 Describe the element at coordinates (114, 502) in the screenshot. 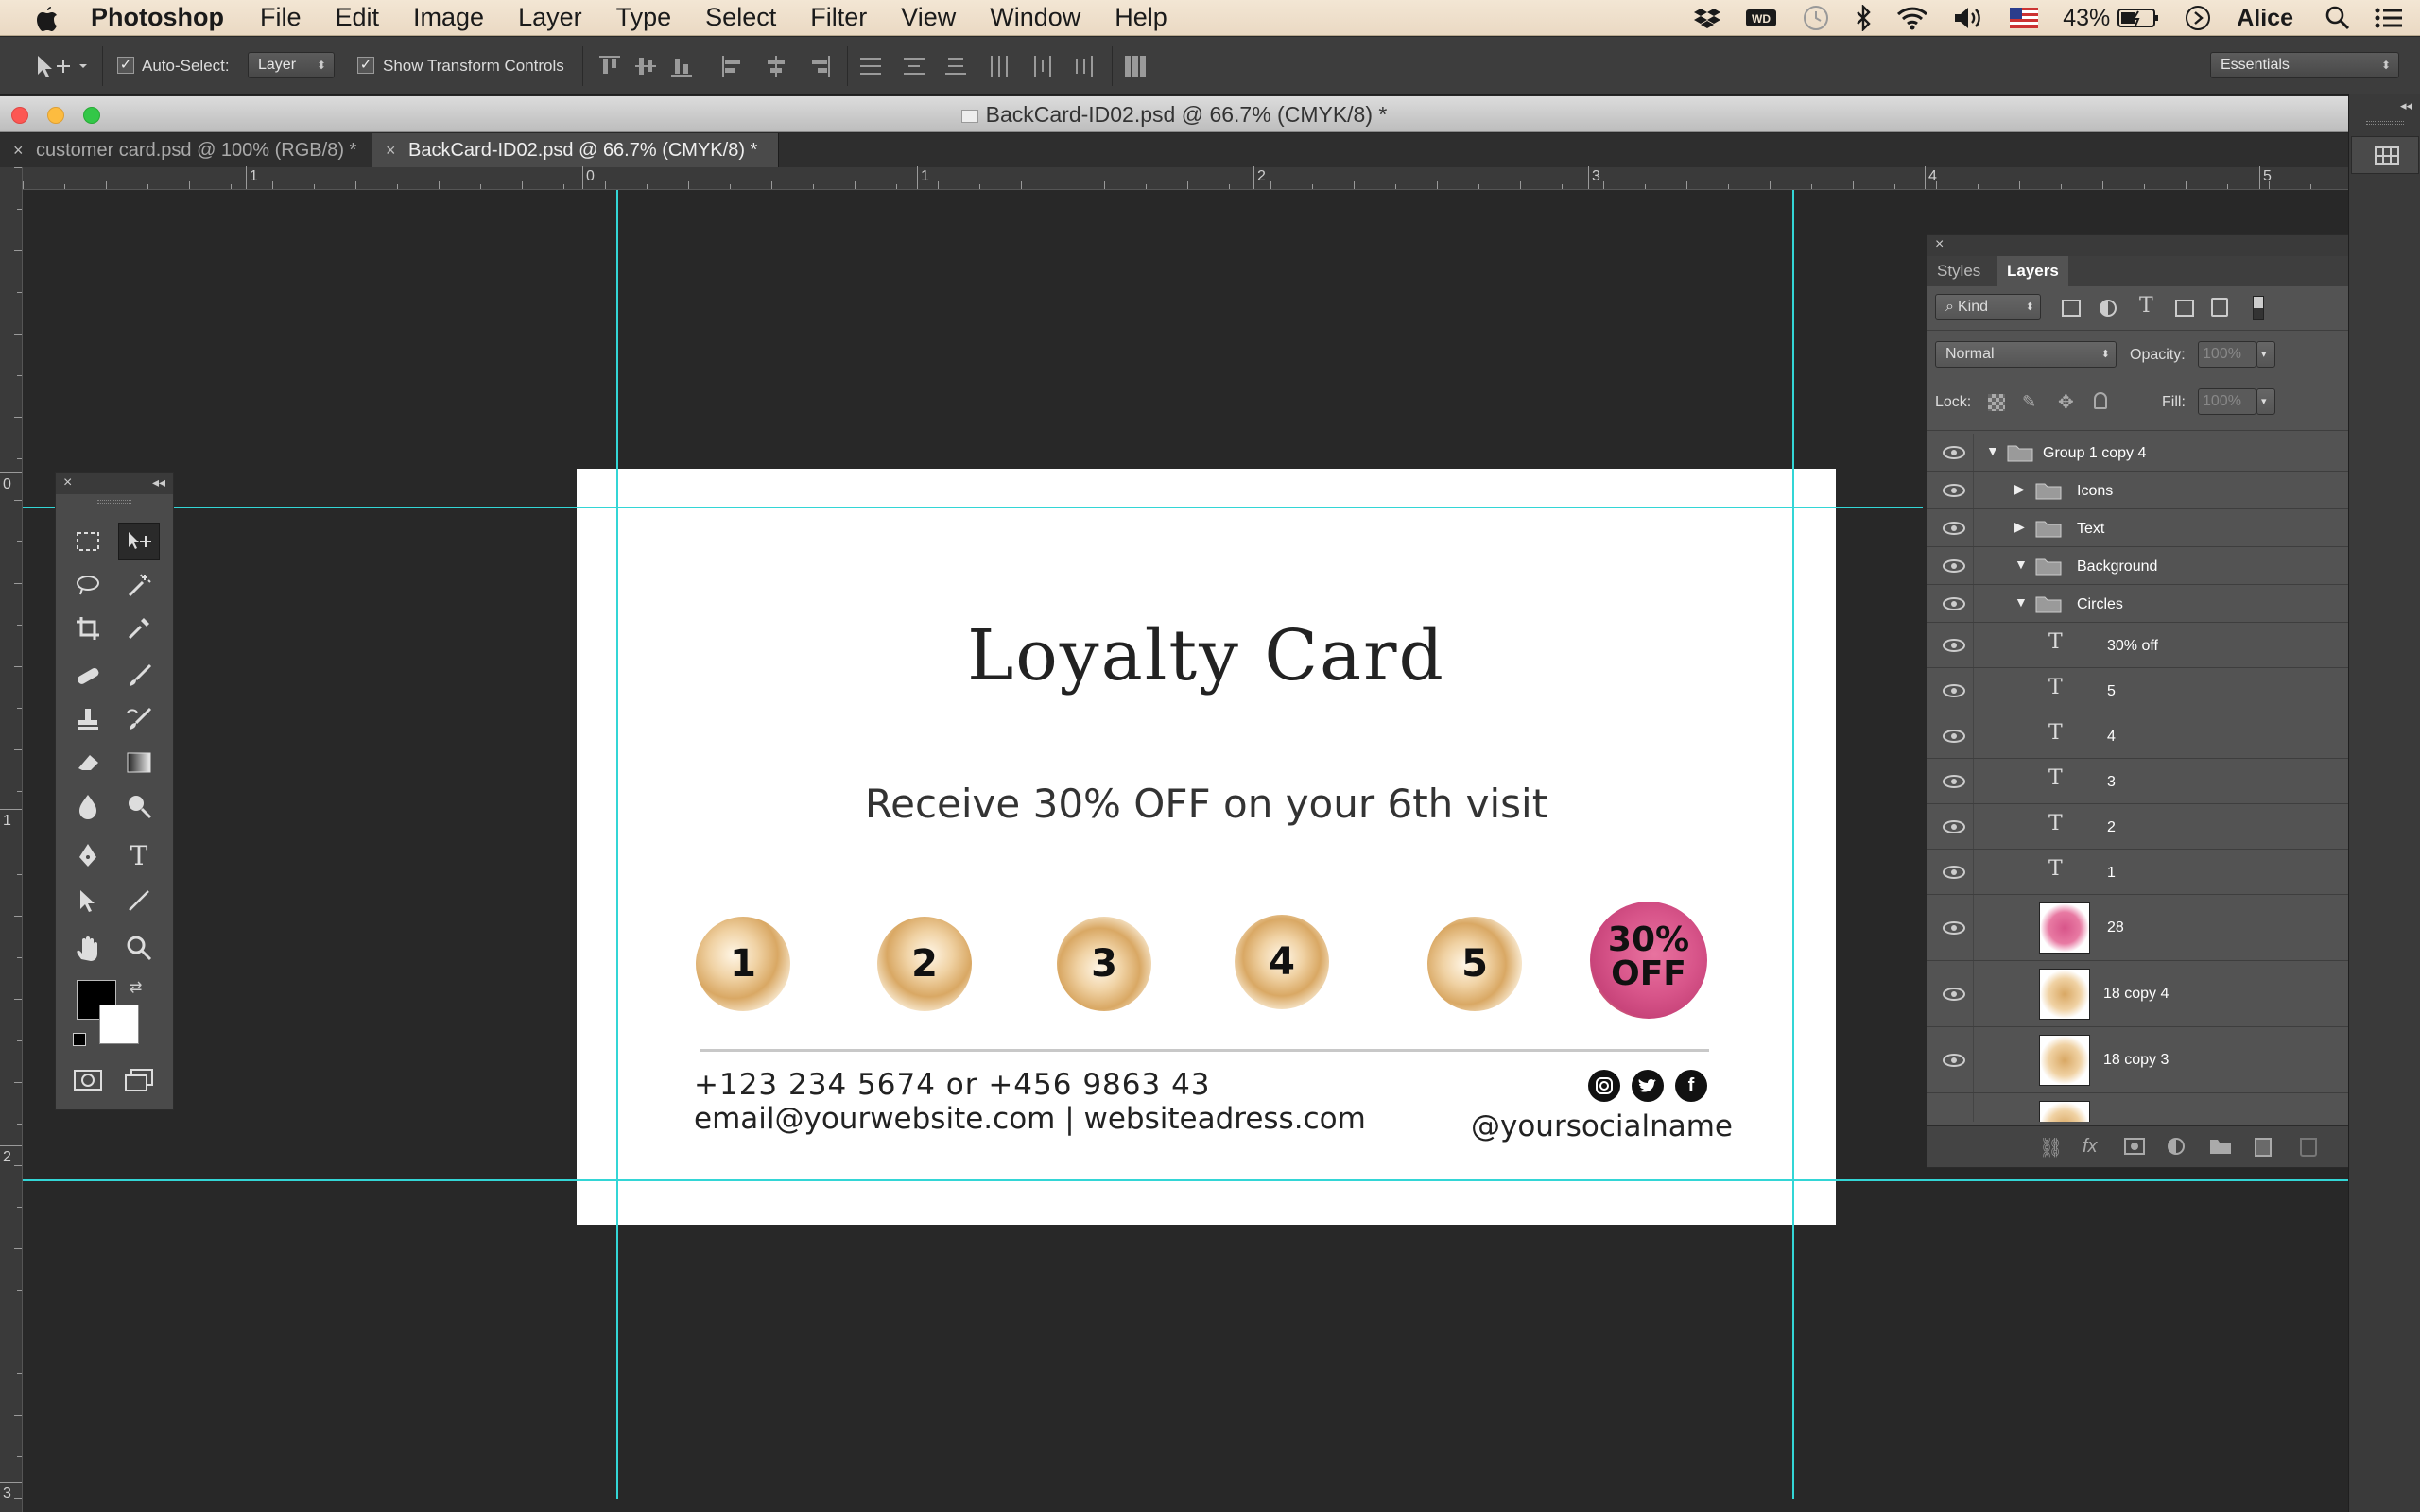

I see `panel-grip` at that location.